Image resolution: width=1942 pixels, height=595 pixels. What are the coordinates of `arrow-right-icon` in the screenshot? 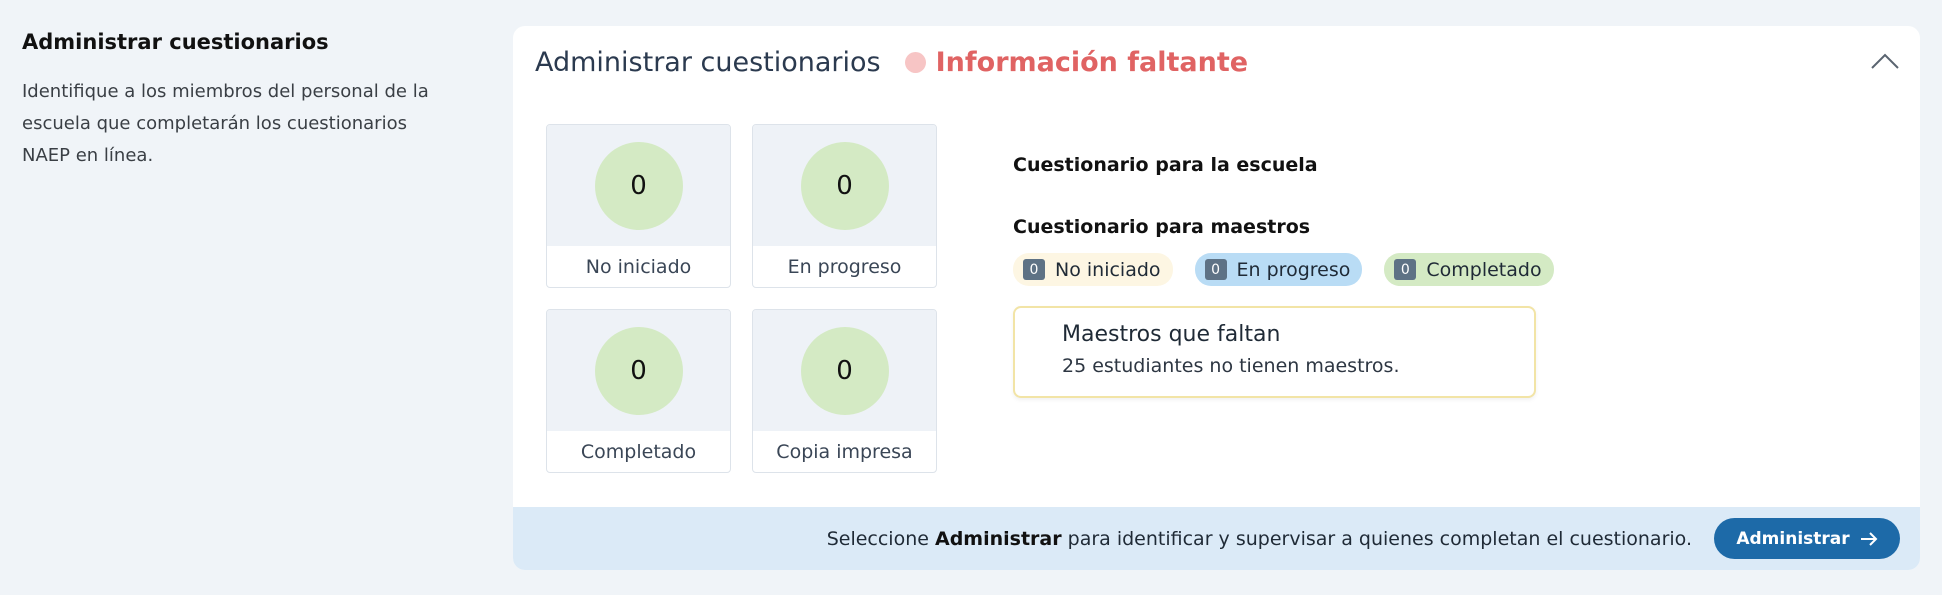 It's located at (1869, 538).